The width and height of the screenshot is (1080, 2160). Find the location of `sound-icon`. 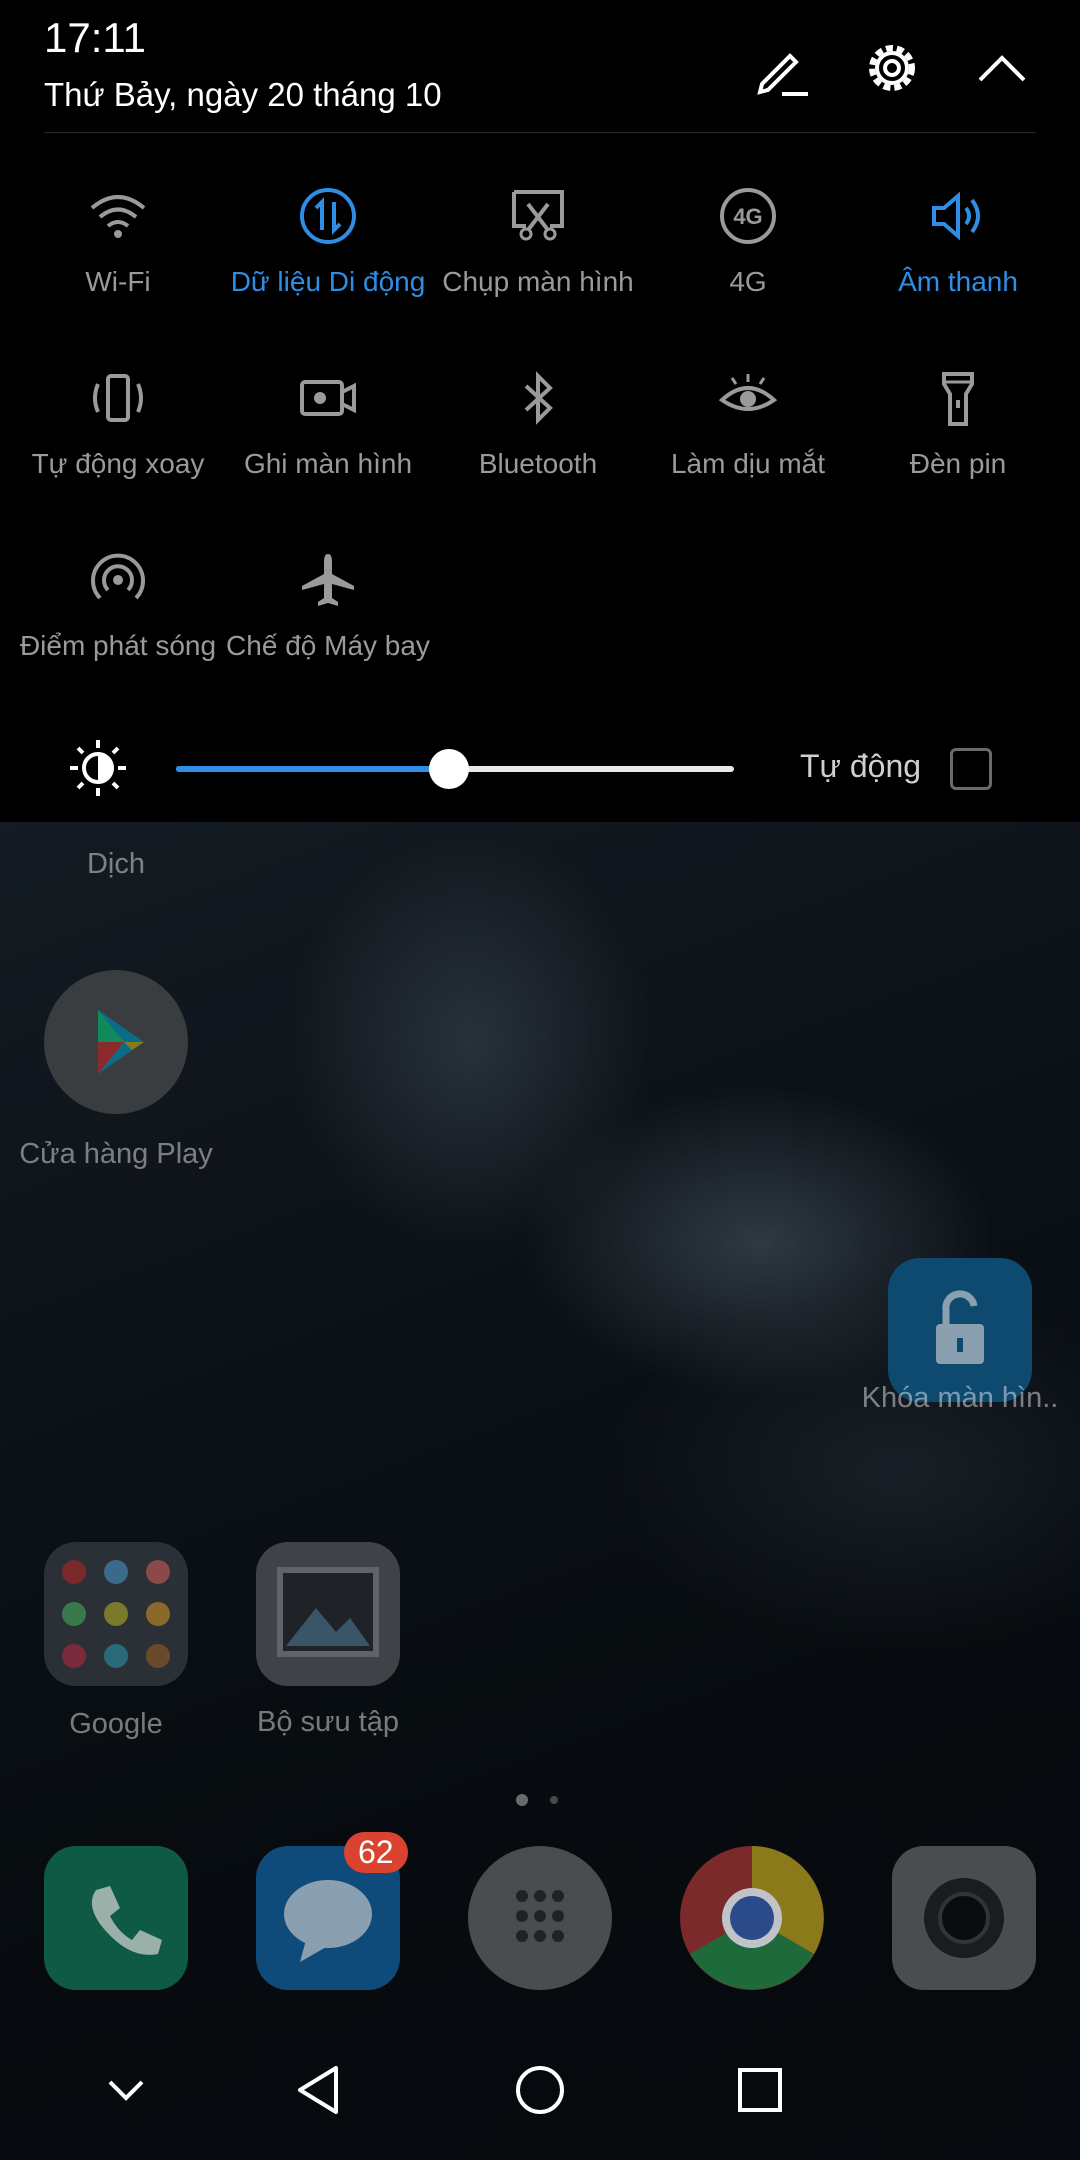

sound-icon is located at coordinates (958, 216).